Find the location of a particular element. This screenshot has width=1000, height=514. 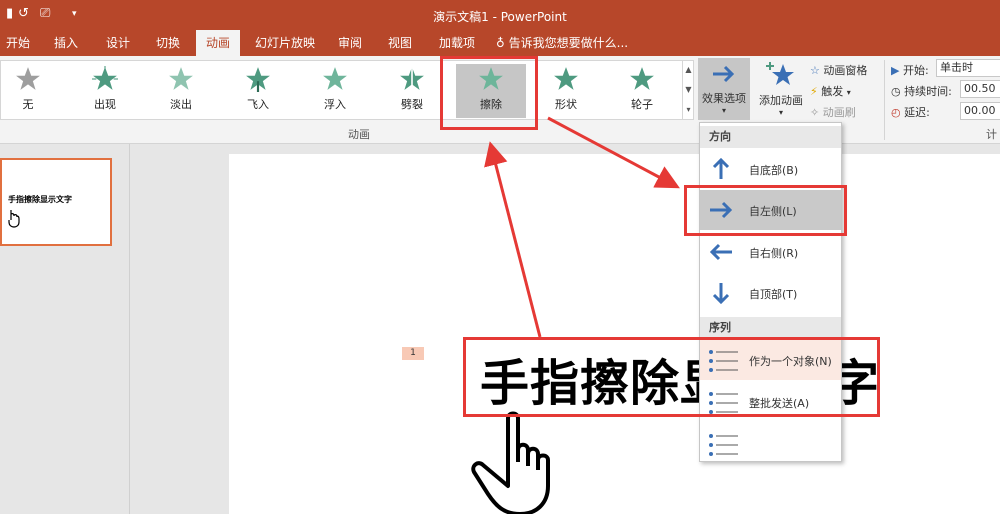

annotation-arrows is located at coordinates (582, 227).